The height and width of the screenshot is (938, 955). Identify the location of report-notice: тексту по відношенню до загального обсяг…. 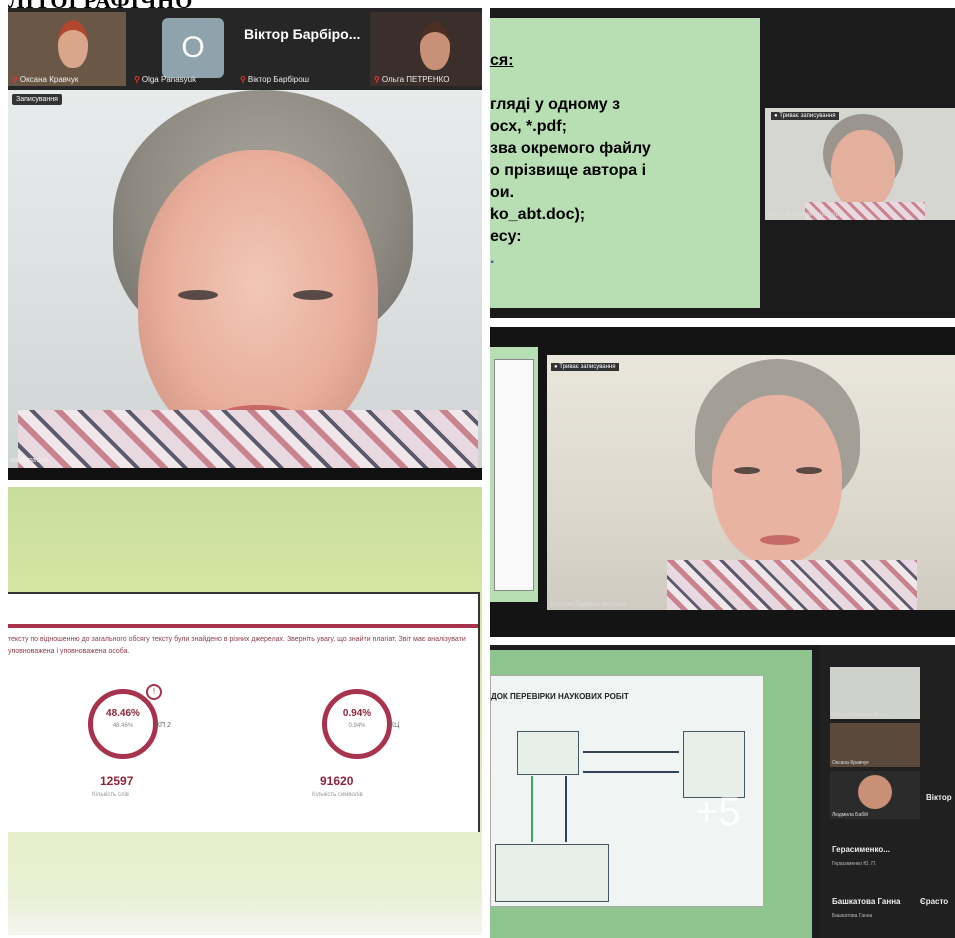
(237, 645).